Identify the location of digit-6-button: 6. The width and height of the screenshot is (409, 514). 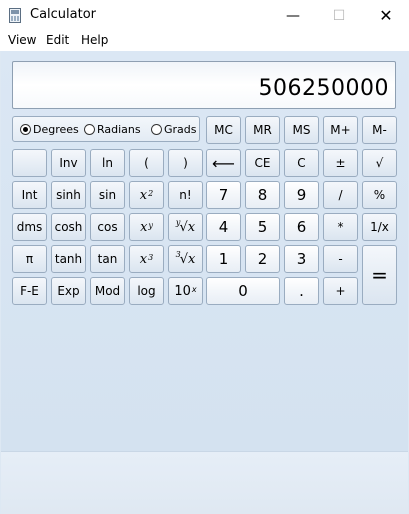
(301, 227).